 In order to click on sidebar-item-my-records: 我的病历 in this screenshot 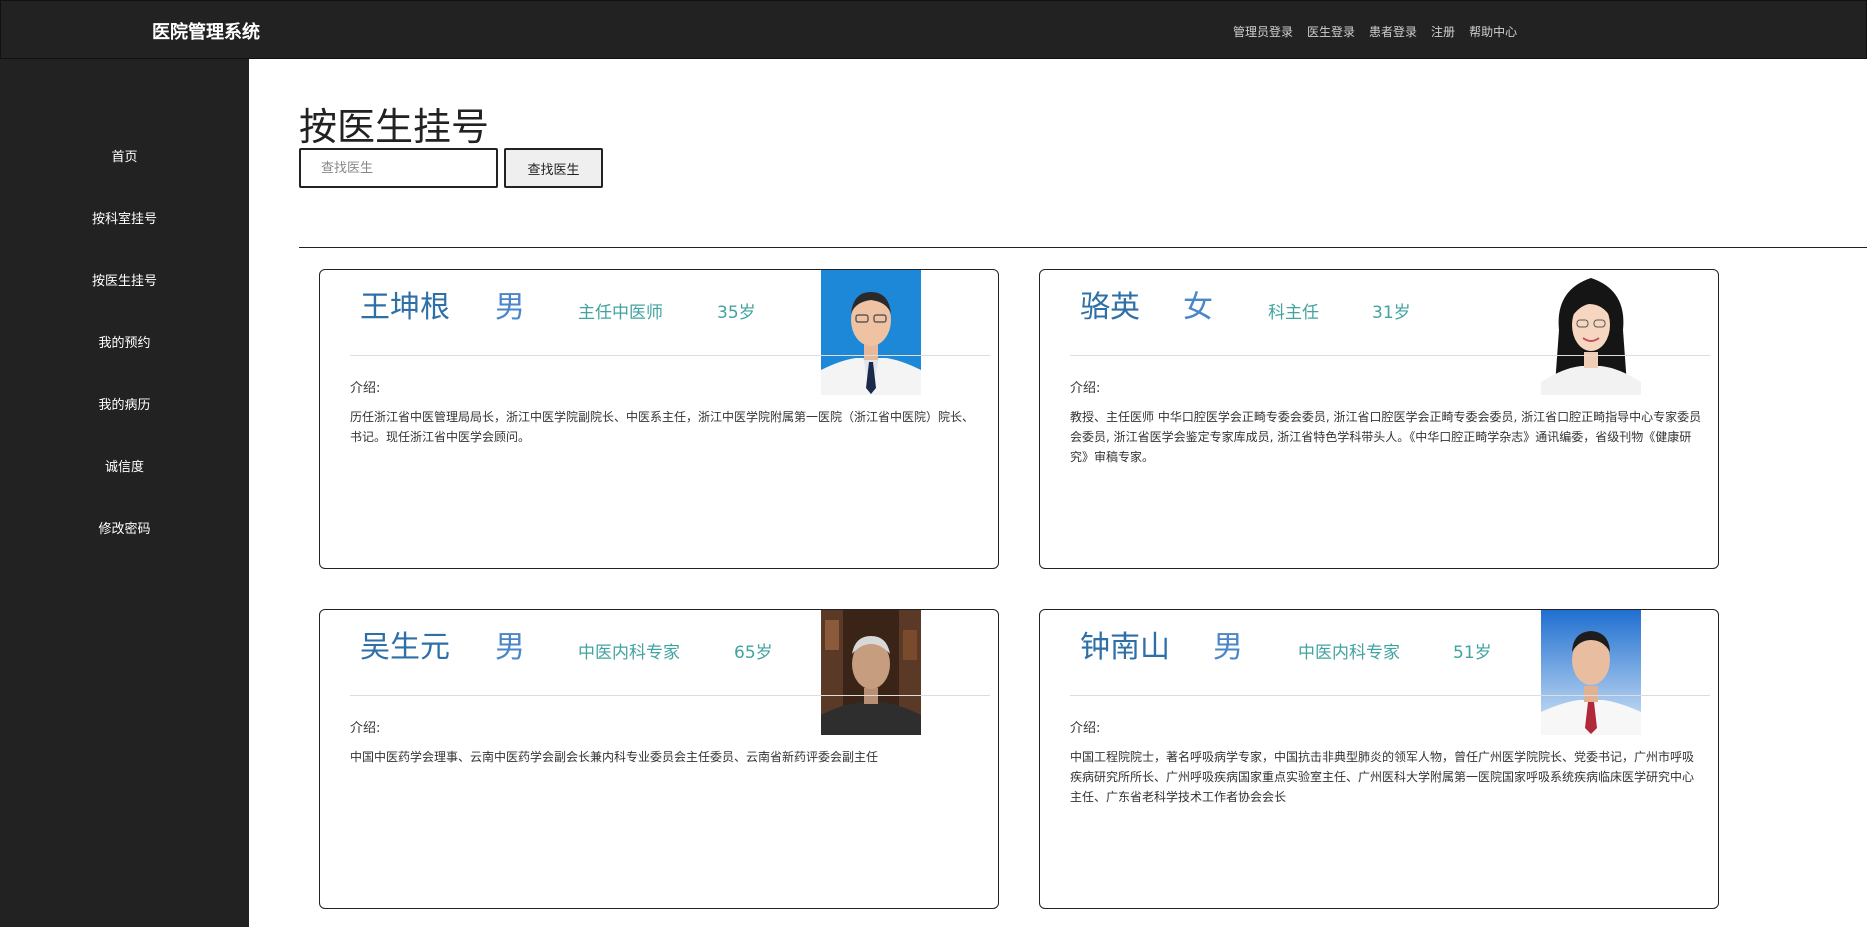, I will do `click(124, 403)`.